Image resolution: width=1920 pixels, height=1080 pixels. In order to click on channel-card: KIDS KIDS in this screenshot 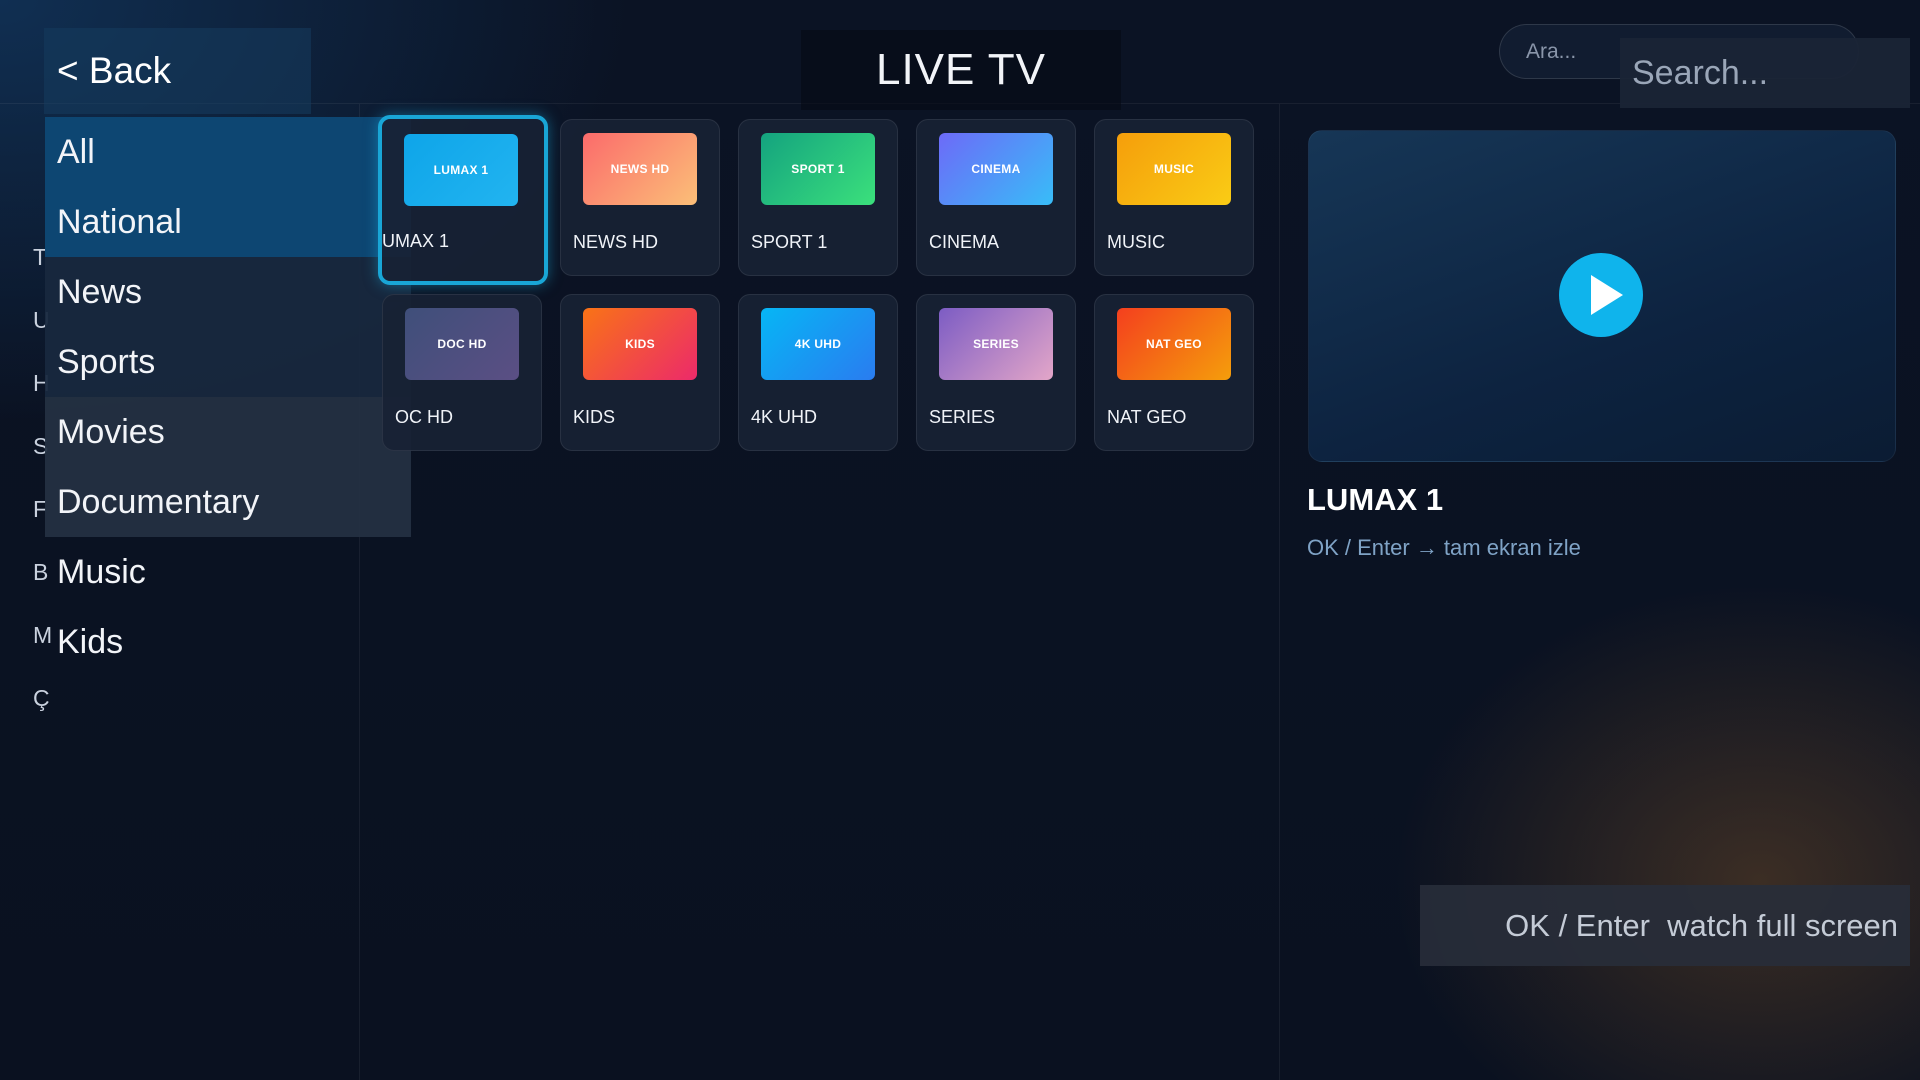, I will do `click(640, 372)`.